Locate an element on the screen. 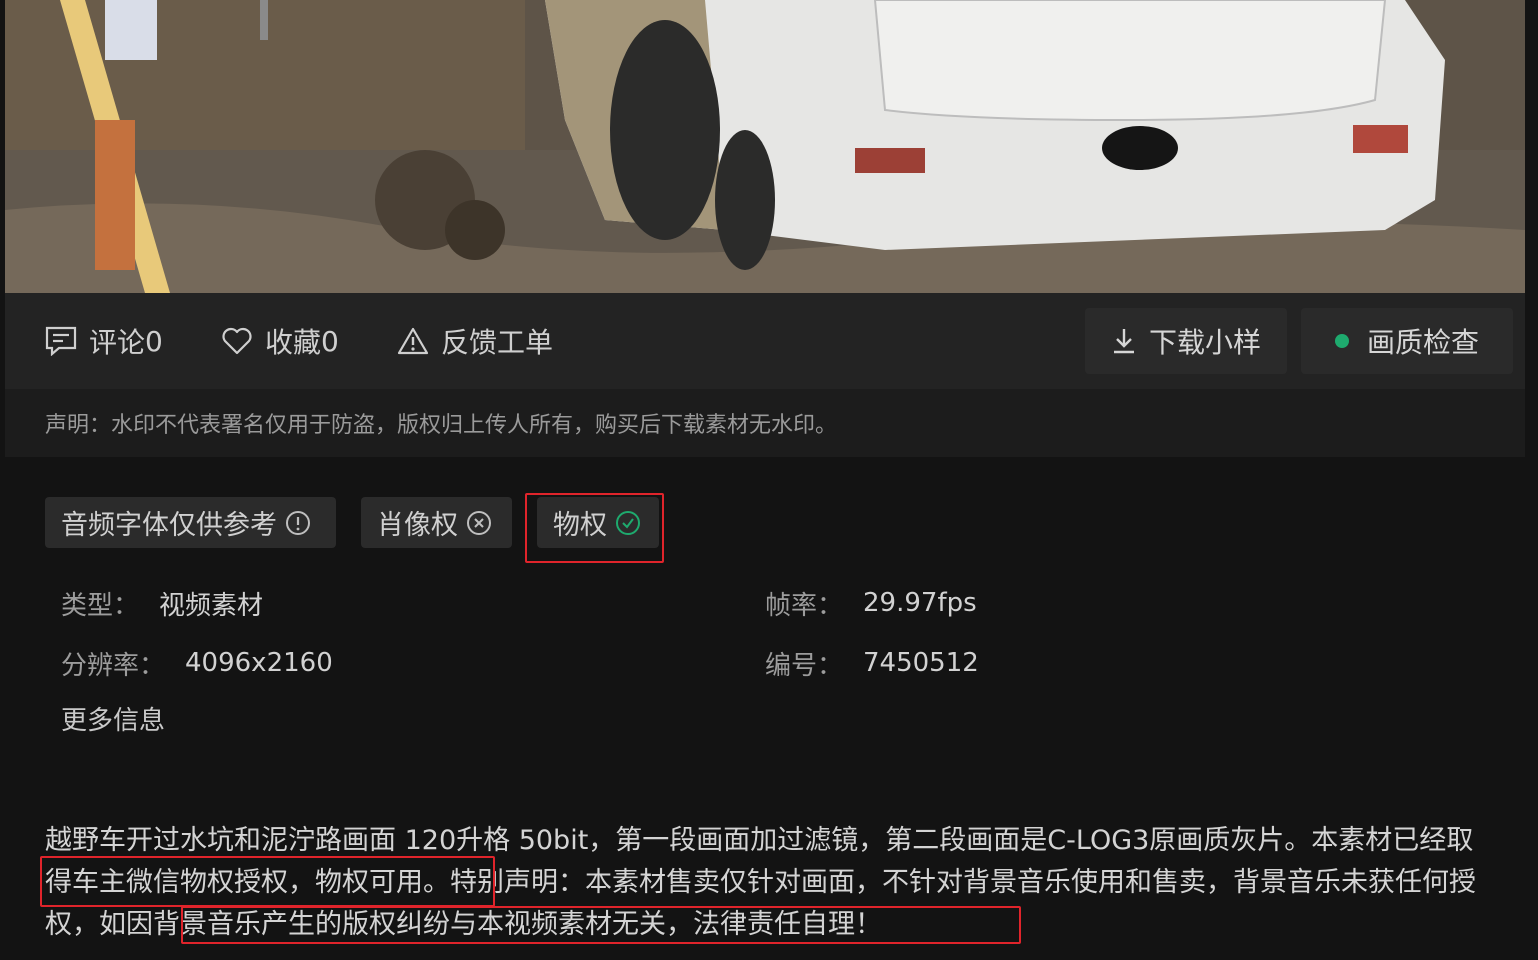  tag-audio-font-reference: 音频字体仅供参考 is located at coordinates (190, 522).